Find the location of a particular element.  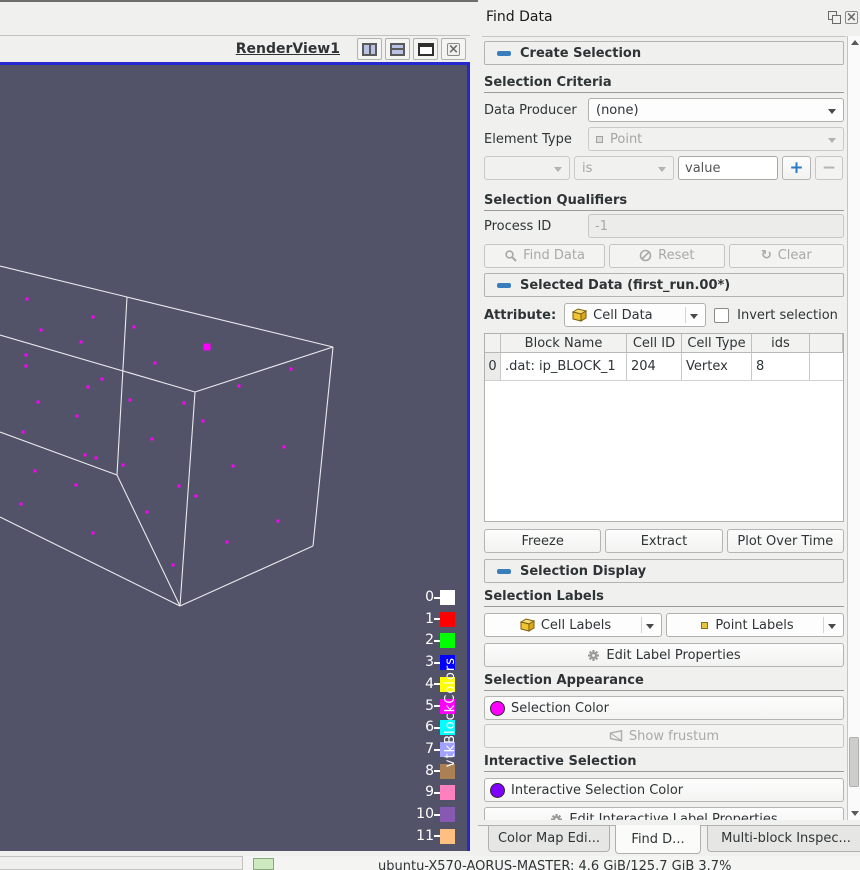

render-view-header: RenderView1 × is located at coordinates (235, 49).